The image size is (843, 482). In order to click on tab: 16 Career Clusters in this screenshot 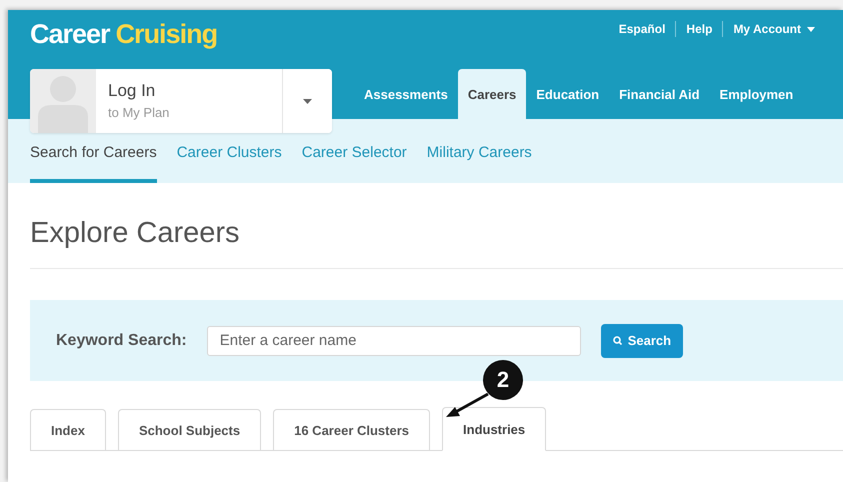, I will do `click(351, 429)`.